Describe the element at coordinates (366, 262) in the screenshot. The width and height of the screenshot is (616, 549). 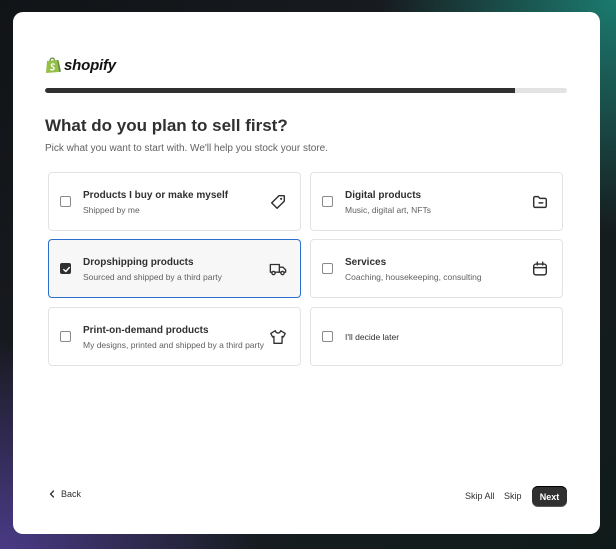
I see `option-title: Services` at that location.